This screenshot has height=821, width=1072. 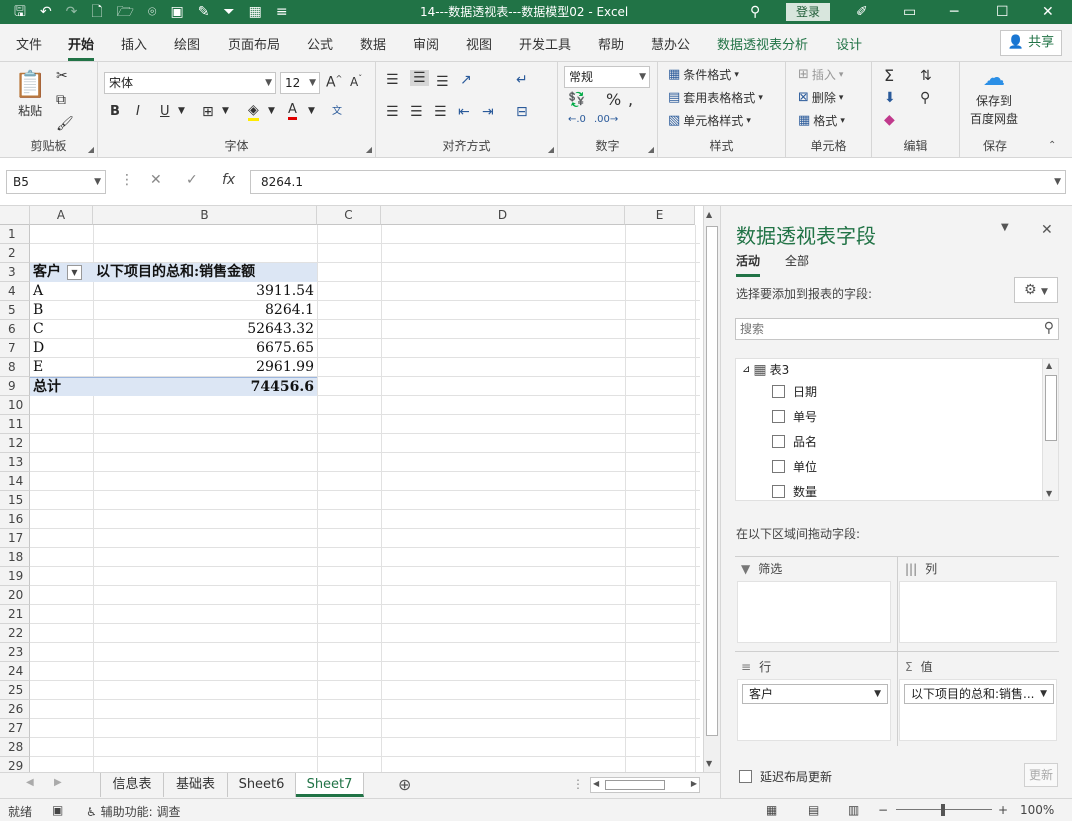 What do you see at coordinates (1041, 775) in the screenshot?
I see `update-button: 更新` at bounding box center [1041, 775].